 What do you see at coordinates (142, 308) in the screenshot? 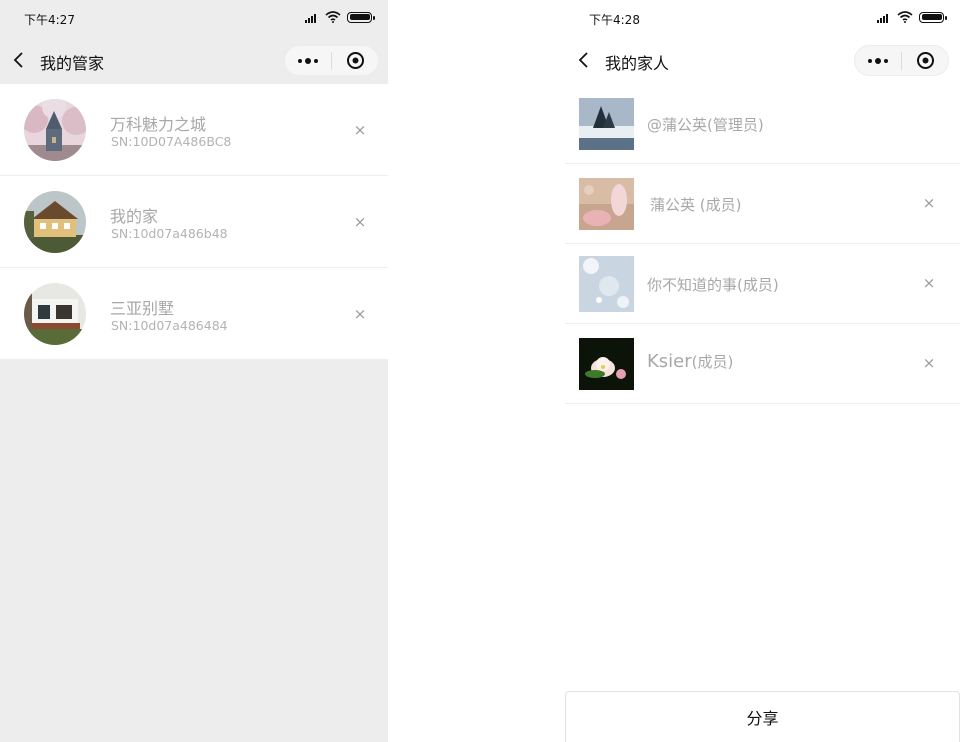
I see `house-name: 三亚别墅` at bounding box center [142, 308].